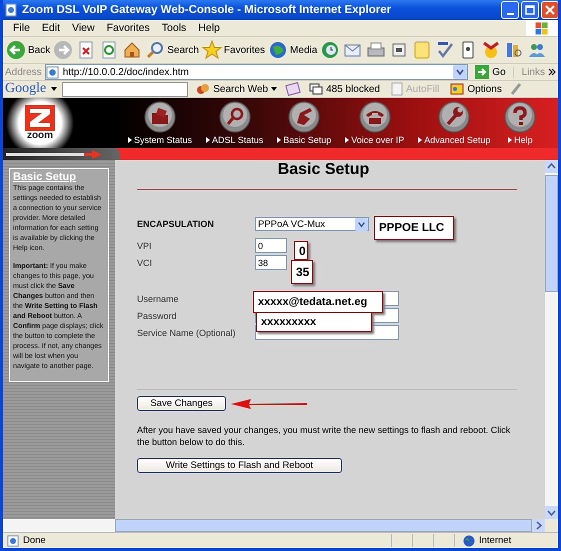  What do you see at coordinates (312, 224) in the screenshot?
I see `encapsulation-dropdown: PPPoA VC-Mux` at bounding box center [312, 224].